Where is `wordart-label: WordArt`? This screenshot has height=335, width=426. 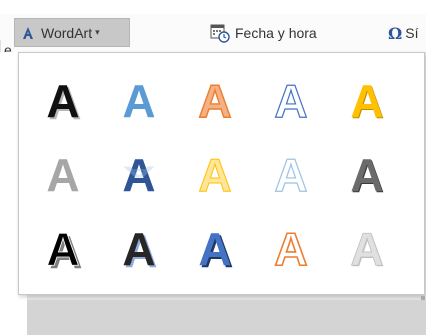
wordart-label: WordArt is located at coordinates (67, 32).